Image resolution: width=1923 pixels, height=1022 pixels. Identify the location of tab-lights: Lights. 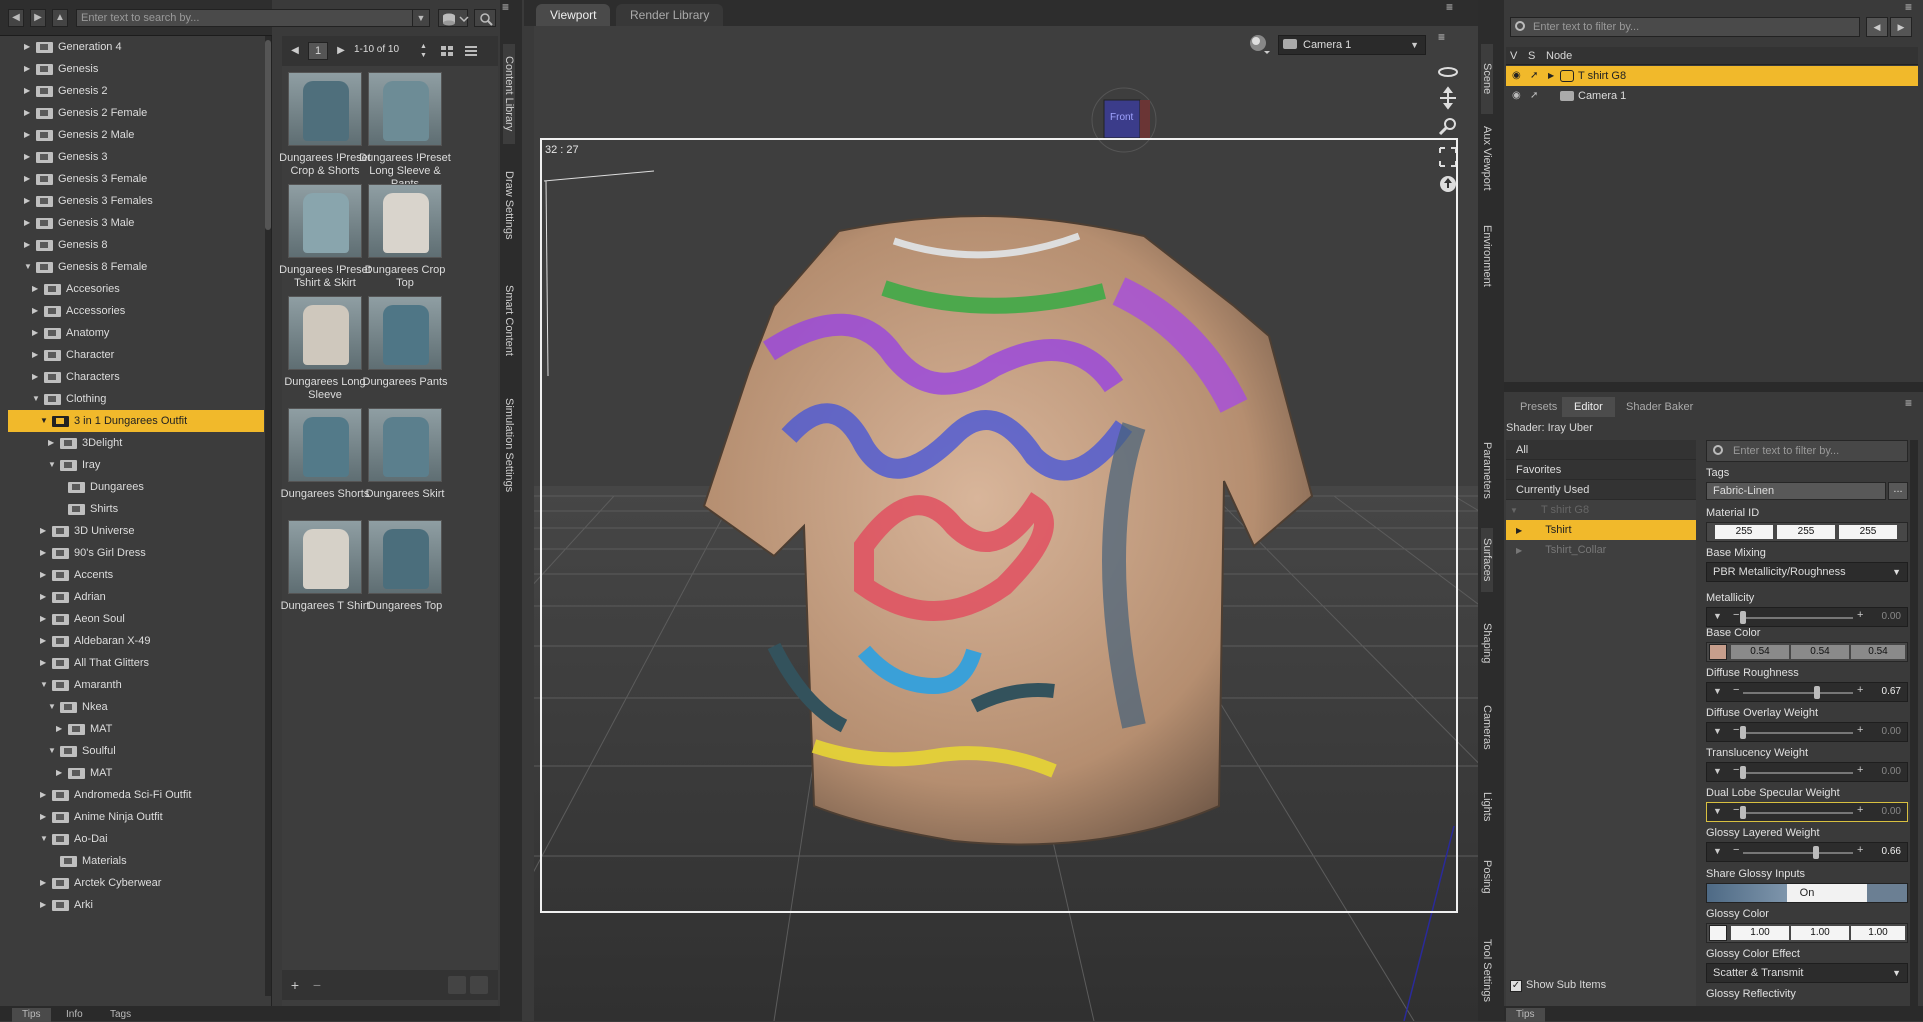
(1487, 807).